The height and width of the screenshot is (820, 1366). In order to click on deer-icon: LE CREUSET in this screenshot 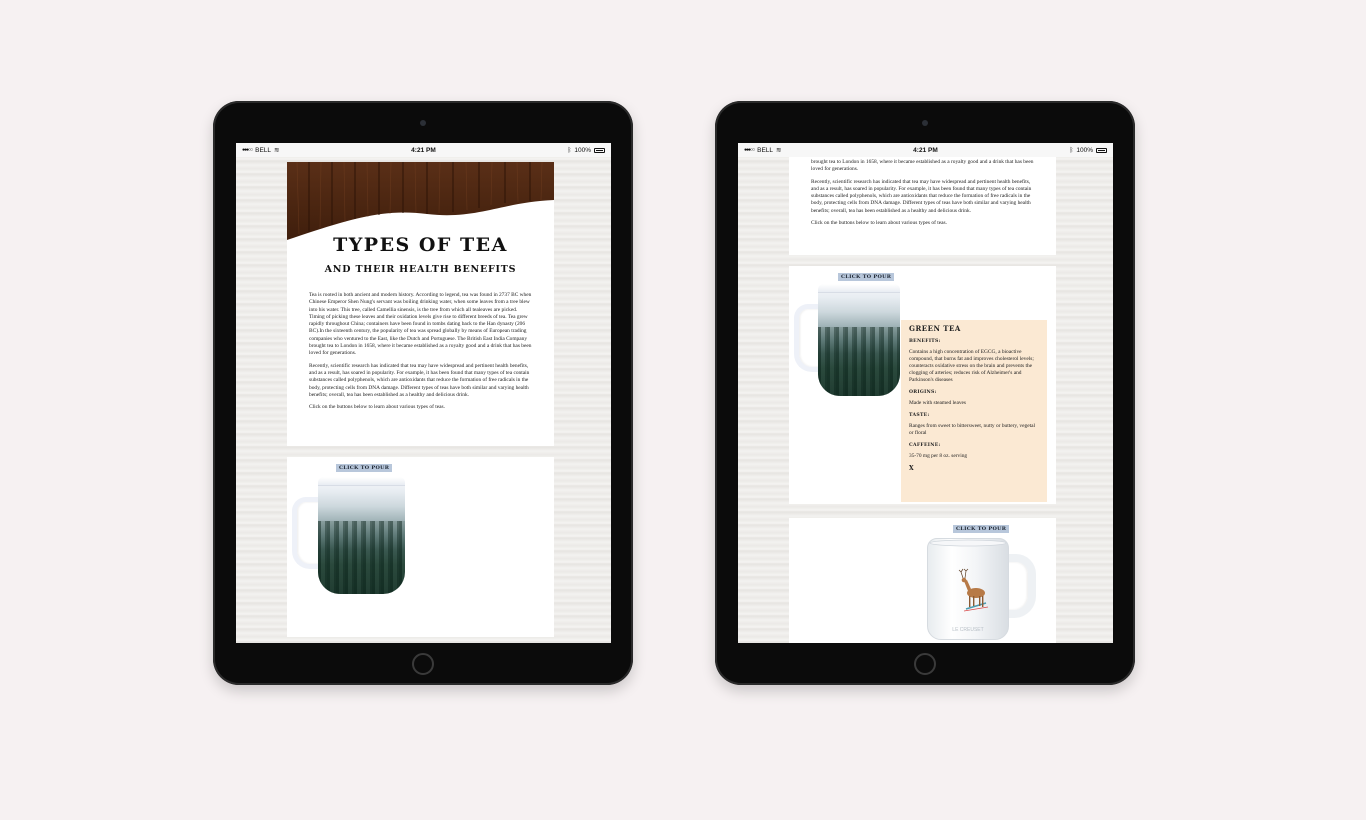, I will do `click(968, 586)`.